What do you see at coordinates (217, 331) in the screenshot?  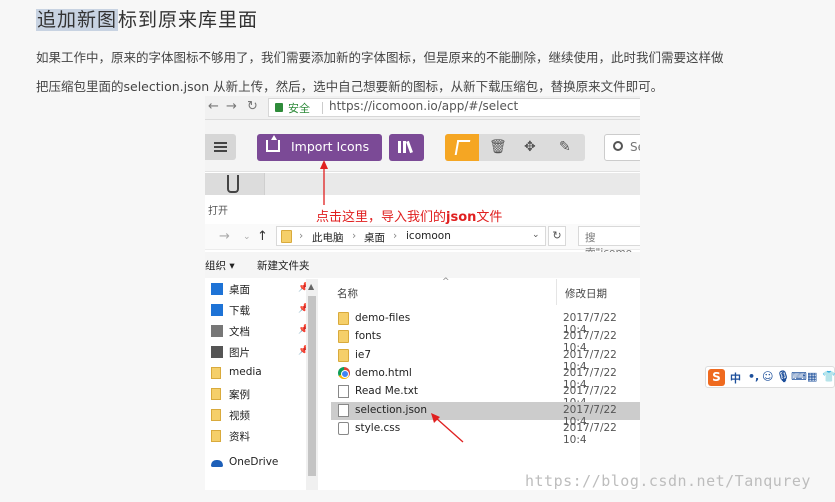 I see `document-icon` at bounding box center [217, 331].